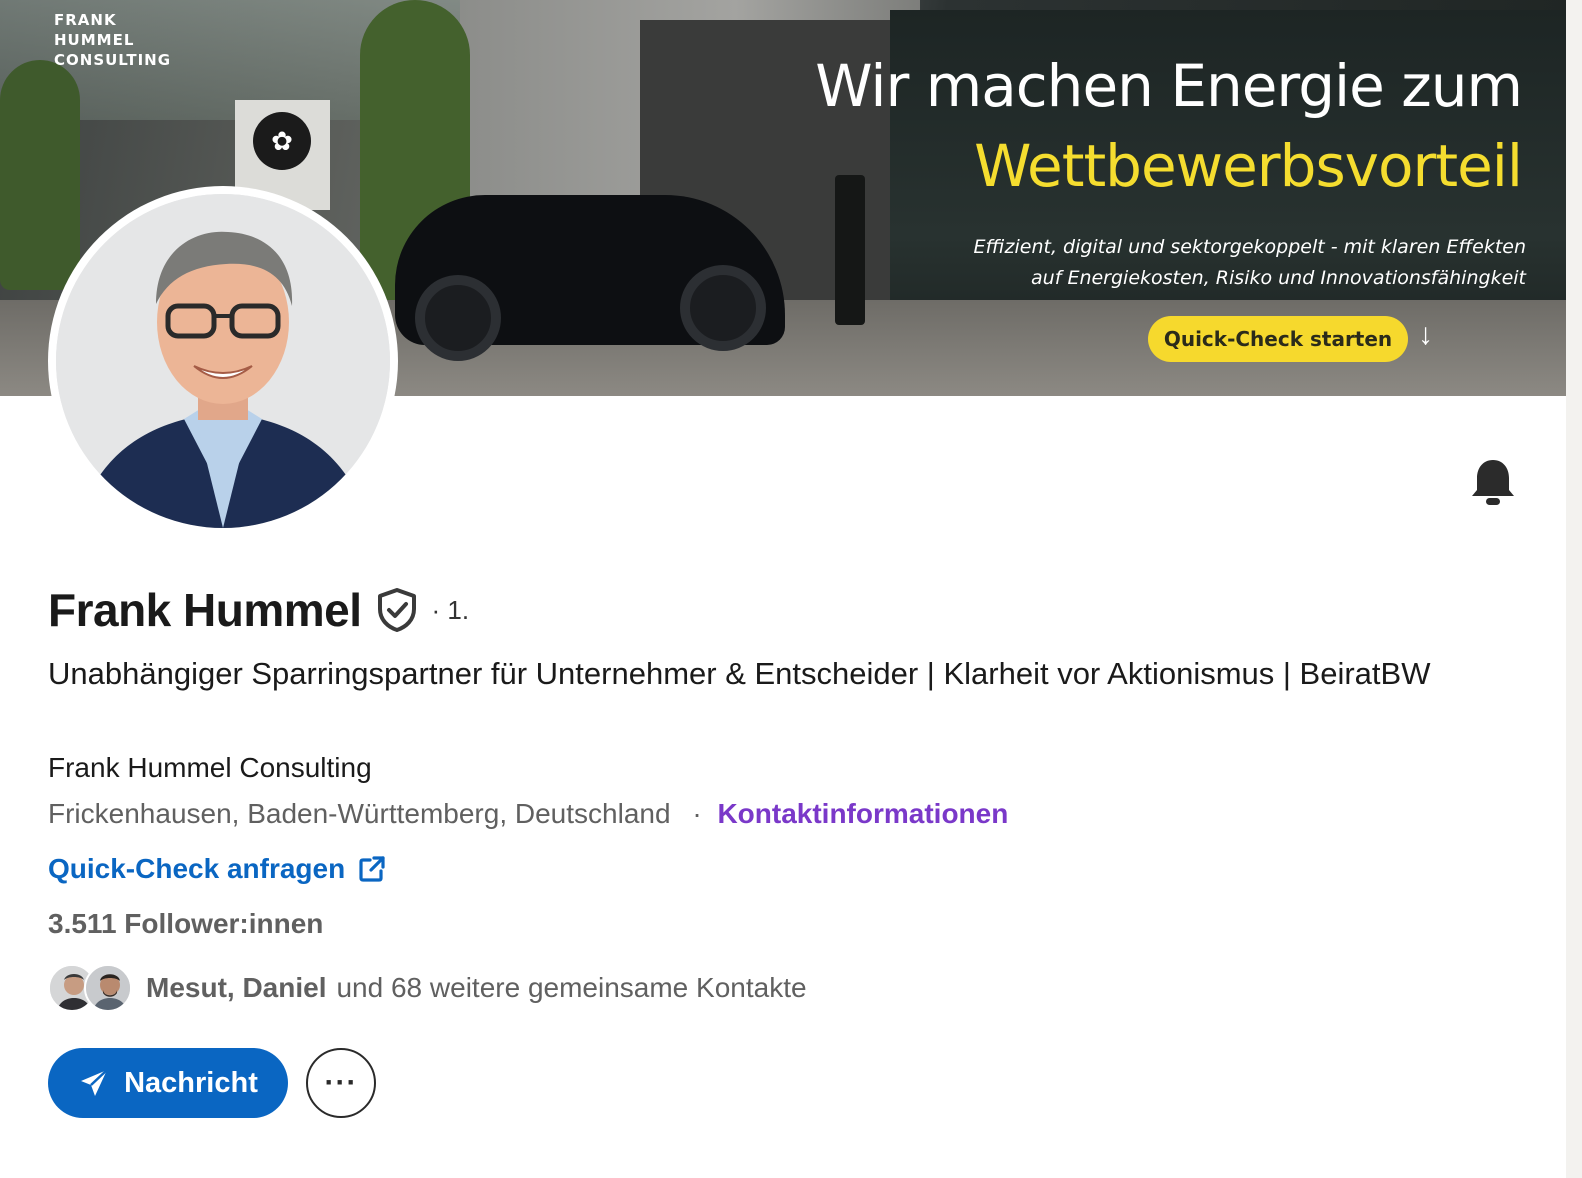 Image resolution: width=1582 pixels, height=1178 pixels. I want to click on verified-shield-icon, so click(397, 610).